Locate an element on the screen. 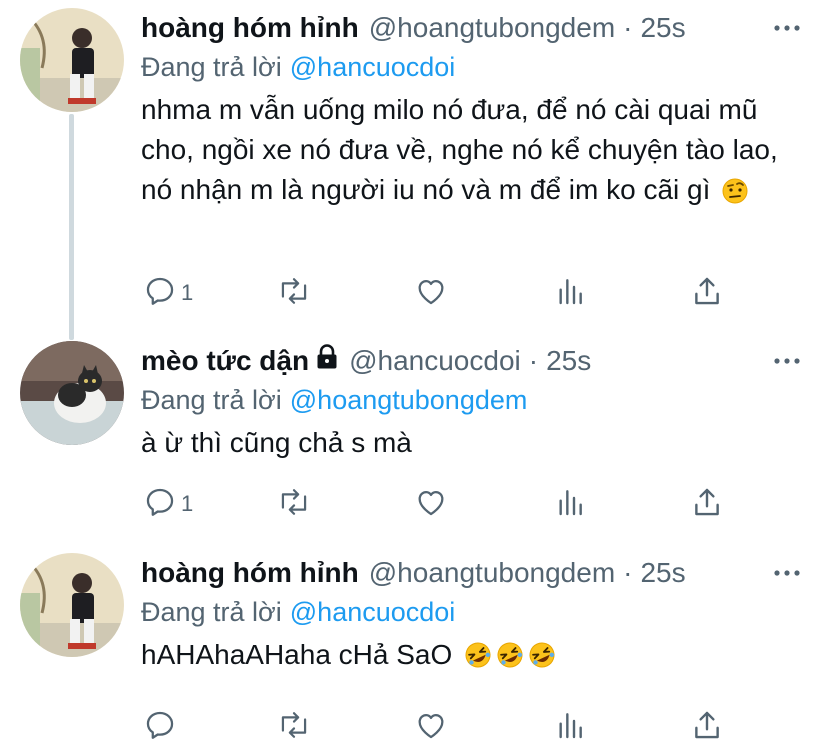 This screenshot has width=828, height=755. tweet-header: mèo tức dận @hancuocdoi · 25s is located at coordinates (474, 361).